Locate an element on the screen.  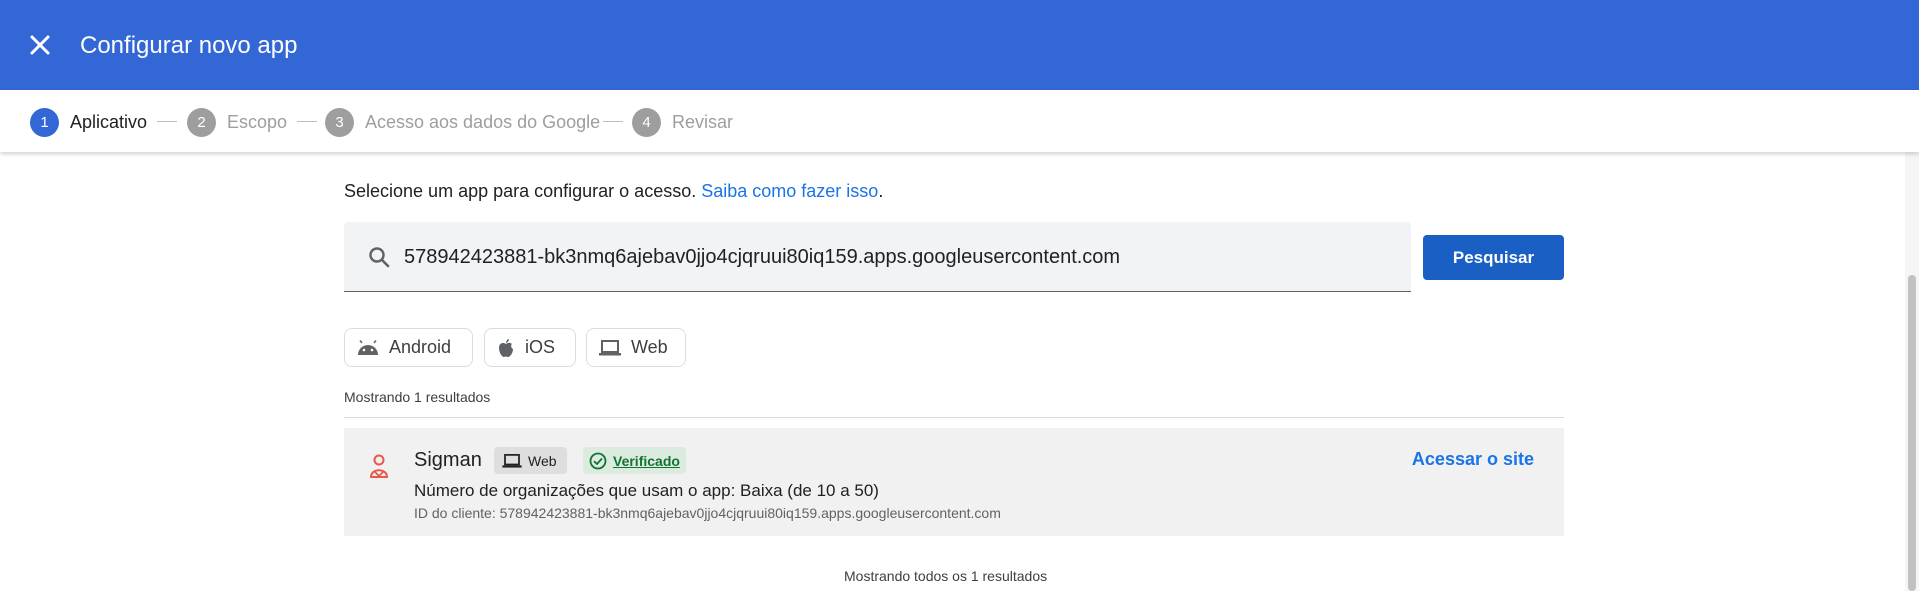
scrollbar-thumb is located at coordinates (1912, 433).